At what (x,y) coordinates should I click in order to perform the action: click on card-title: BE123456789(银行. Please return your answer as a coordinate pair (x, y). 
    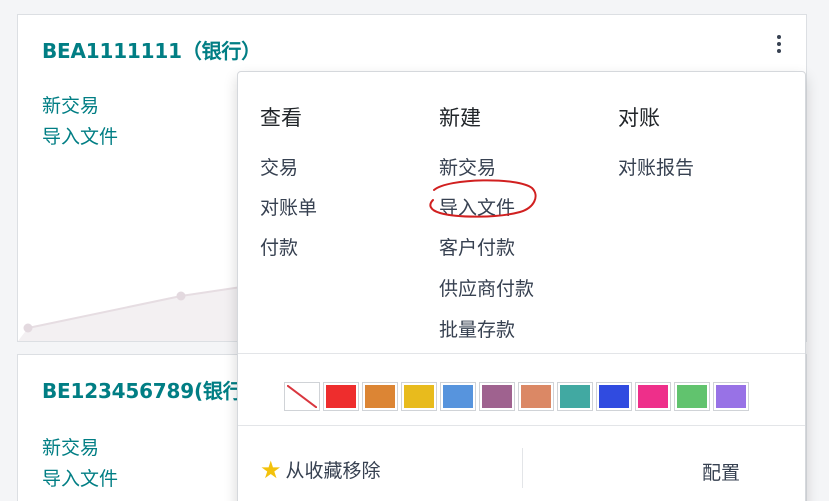
    Looking at the image, I should click on (142, 389).